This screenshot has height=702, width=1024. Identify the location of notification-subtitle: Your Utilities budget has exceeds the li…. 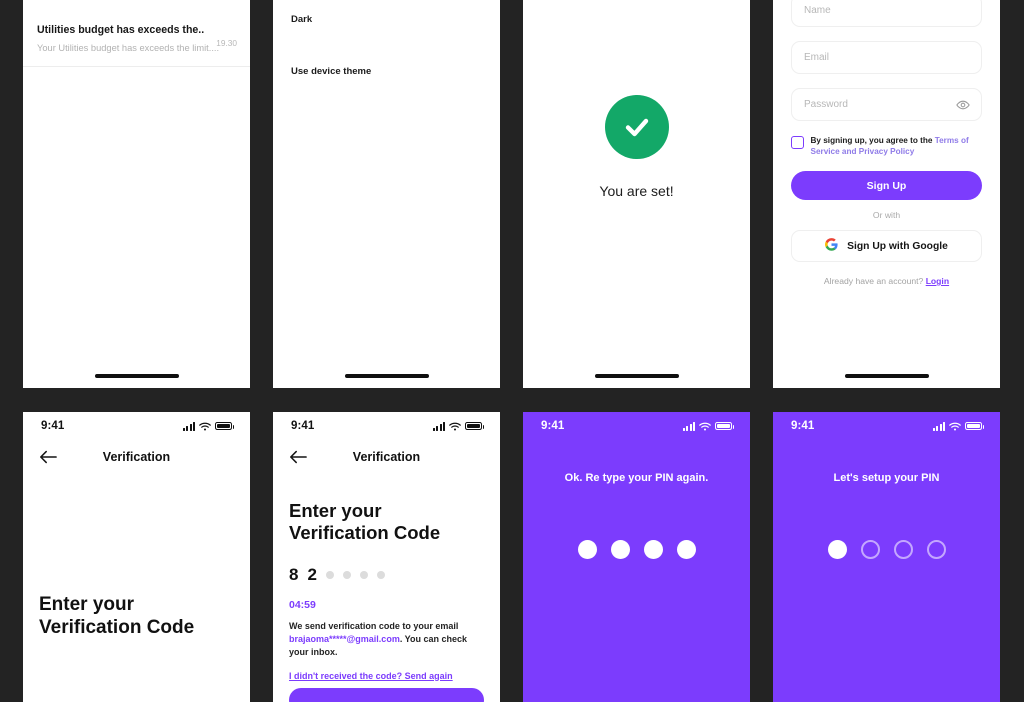
(128, 48).